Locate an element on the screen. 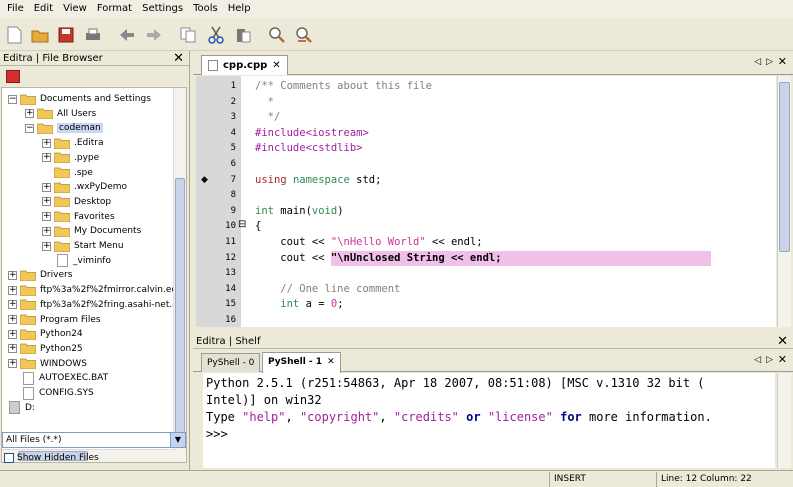 Image resolution: width=793 pixels, height=487 pixels. tree-item: + Drivers is located at coordinates (40, 275).